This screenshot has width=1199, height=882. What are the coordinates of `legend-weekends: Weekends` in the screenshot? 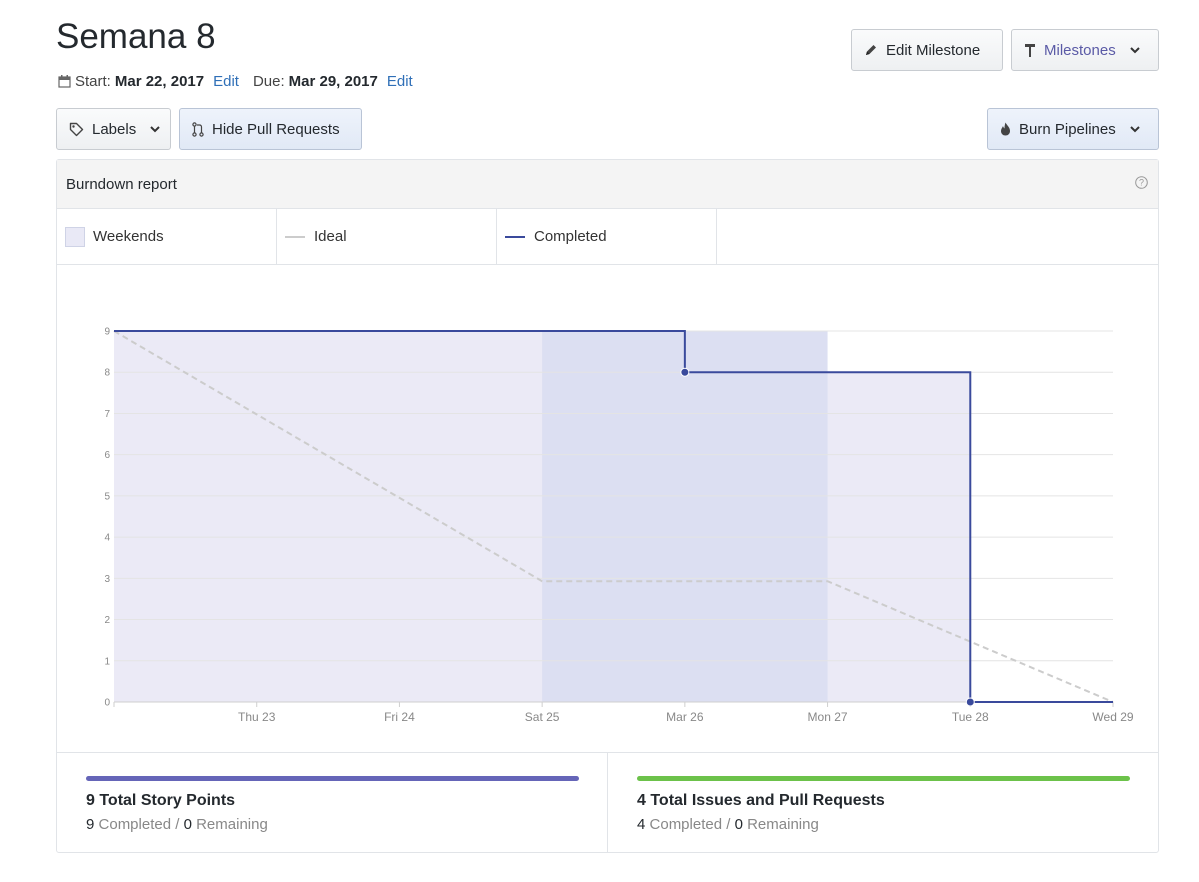 It's located at (167, 236).